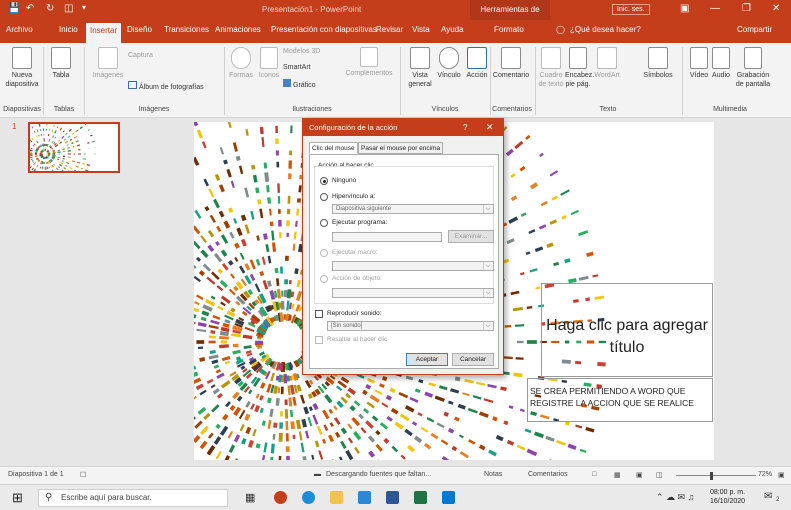  What do you see at coordinates (14, 8) in the screenshot?
I see `save-icon: 💾` at bounding box center [14, 8].